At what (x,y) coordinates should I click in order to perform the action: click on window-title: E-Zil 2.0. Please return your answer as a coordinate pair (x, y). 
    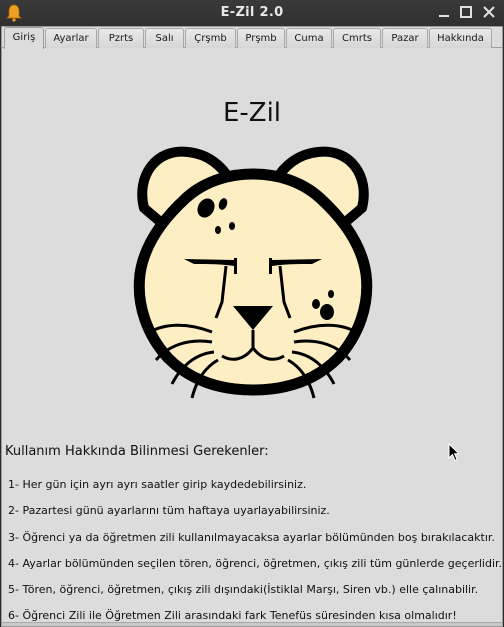
    Looking at the image, I should click on (252, 12).